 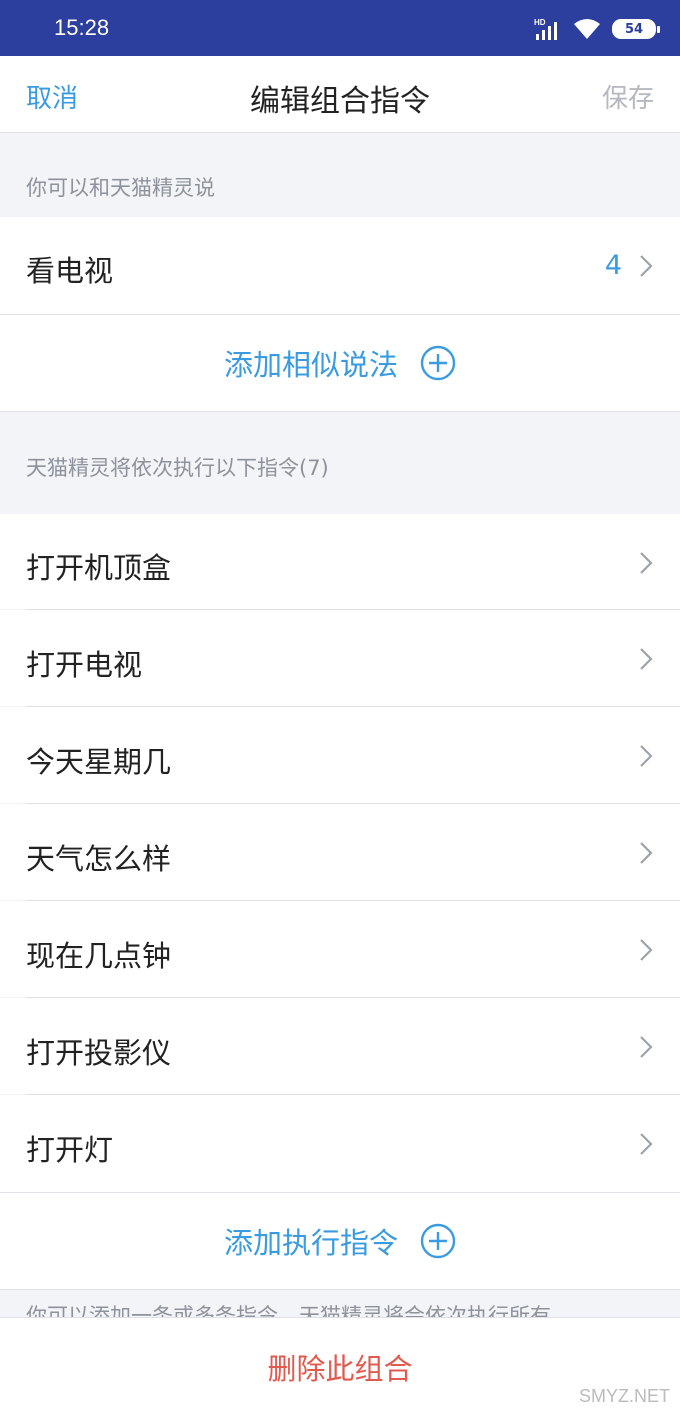 I want to click on command-label: 今天星期几, so click(x=99, y=762).